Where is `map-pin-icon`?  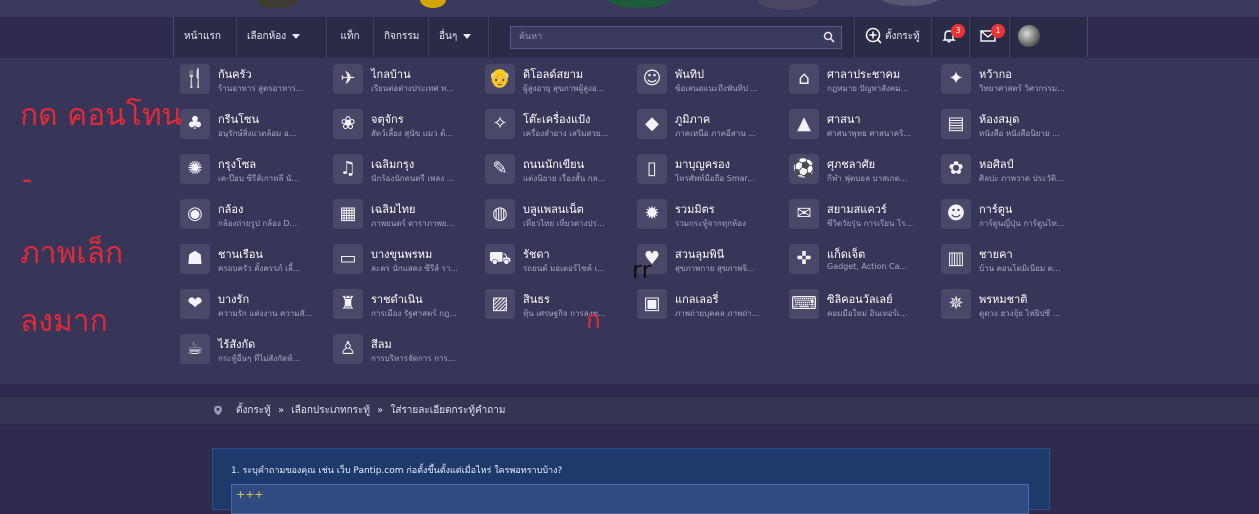 map-pin-icon is located at coordinates (218, 410).